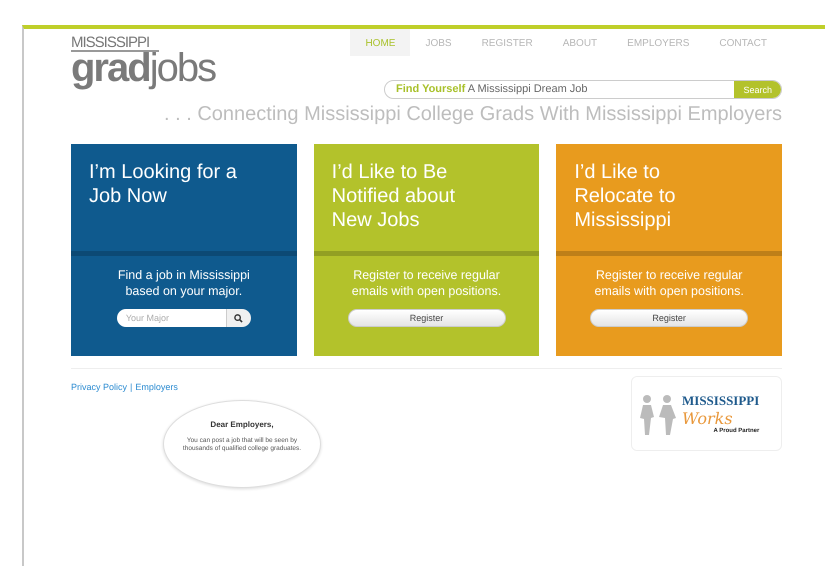 The width and height of the screenshot is (825, 566). What do you see at coordinates (393, 196) in the screenshot?
I see `card-title: I’d Like to Be Notified about New Jobs` at bounding box center [393, 196].